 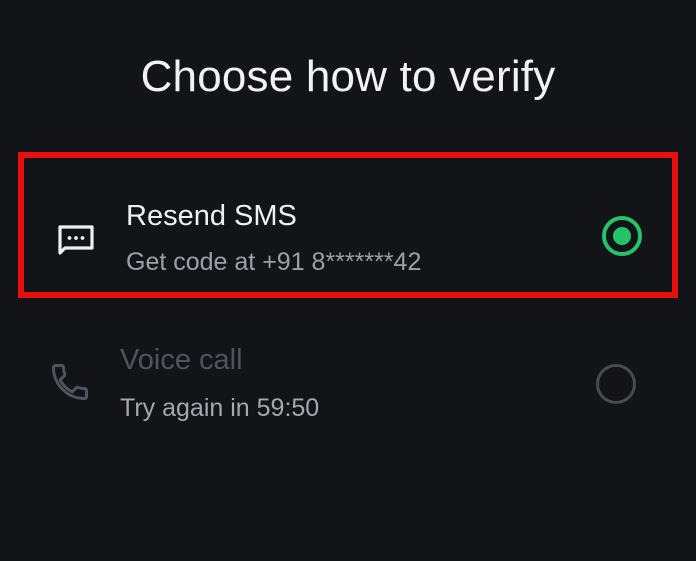 I want to click on radio-unselected, so click(x=616, y=384).